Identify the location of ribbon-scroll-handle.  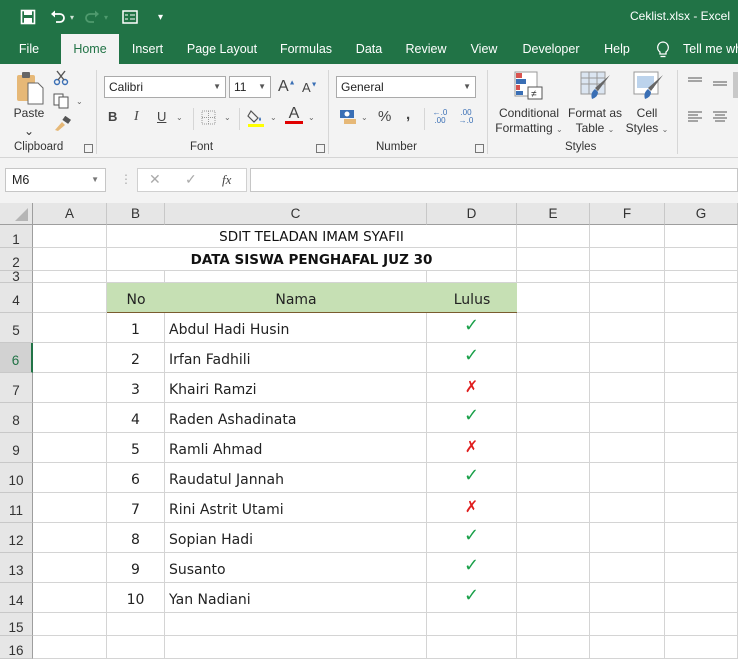
(735, 85).